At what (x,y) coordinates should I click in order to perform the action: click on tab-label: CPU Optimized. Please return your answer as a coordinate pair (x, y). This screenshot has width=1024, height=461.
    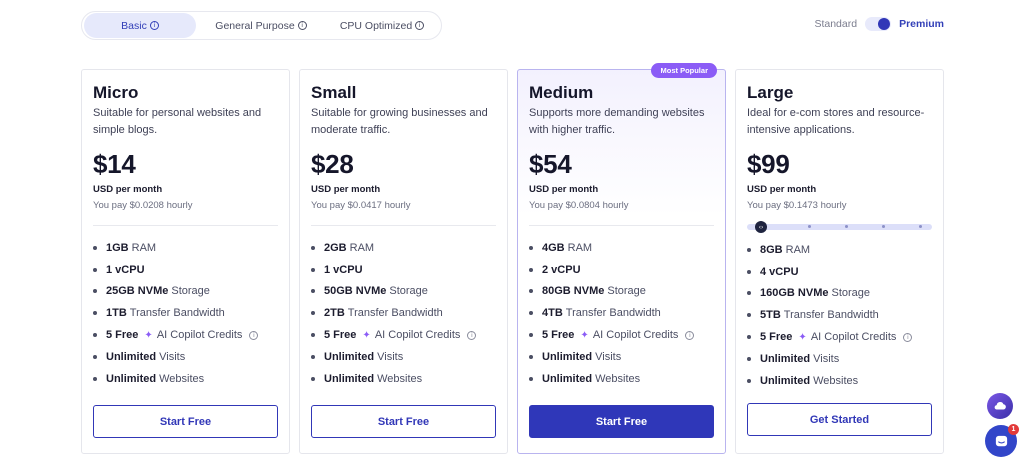
    Looking at the image, I should click on (376, 25).